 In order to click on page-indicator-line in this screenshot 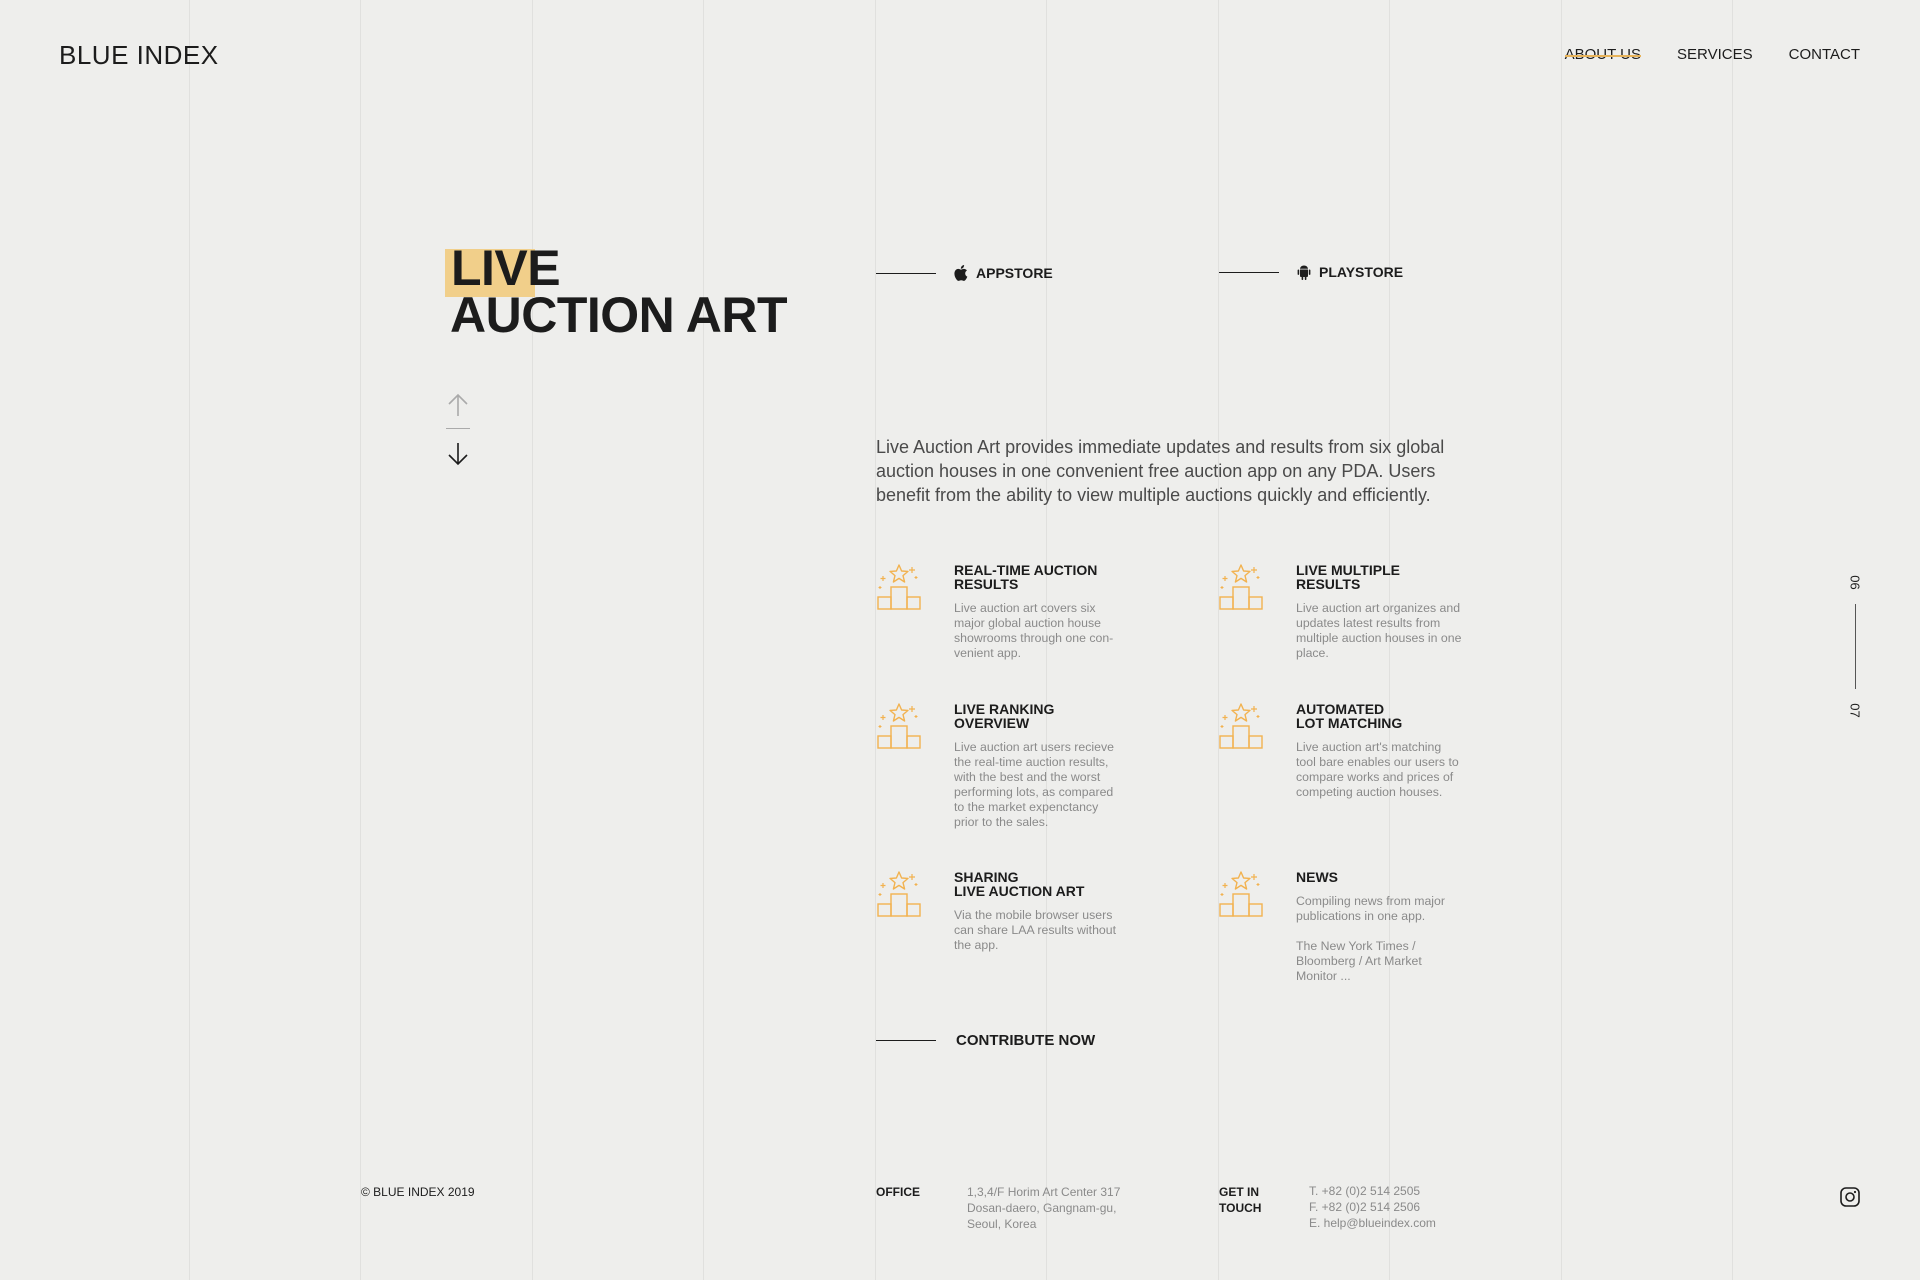, I will do `click(1855, 646)`.